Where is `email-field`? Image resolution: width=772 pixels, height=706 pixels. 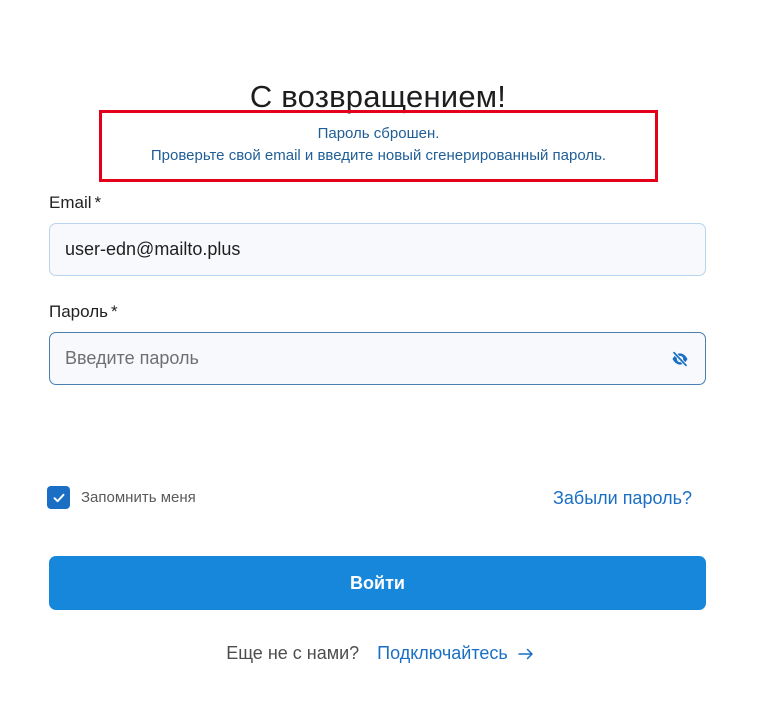 email-field is located at coordinates (377, 249).